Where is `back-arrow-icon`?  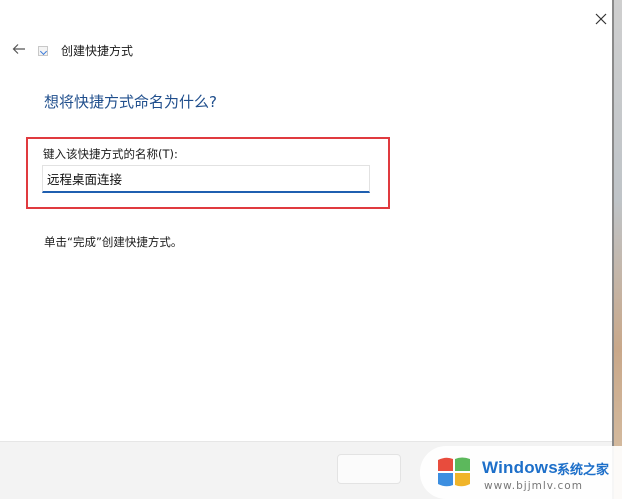
back-arrow-icon is located at coordinates (18, 49).